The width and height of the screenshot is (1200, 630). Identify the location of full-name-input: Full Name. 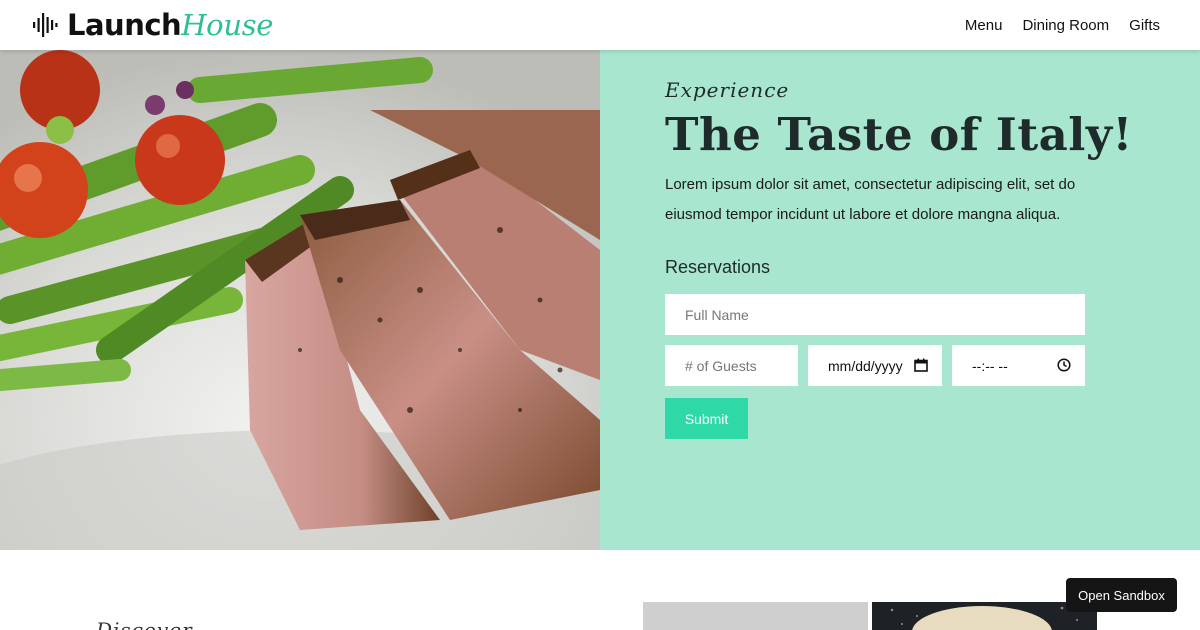
(875, 314).